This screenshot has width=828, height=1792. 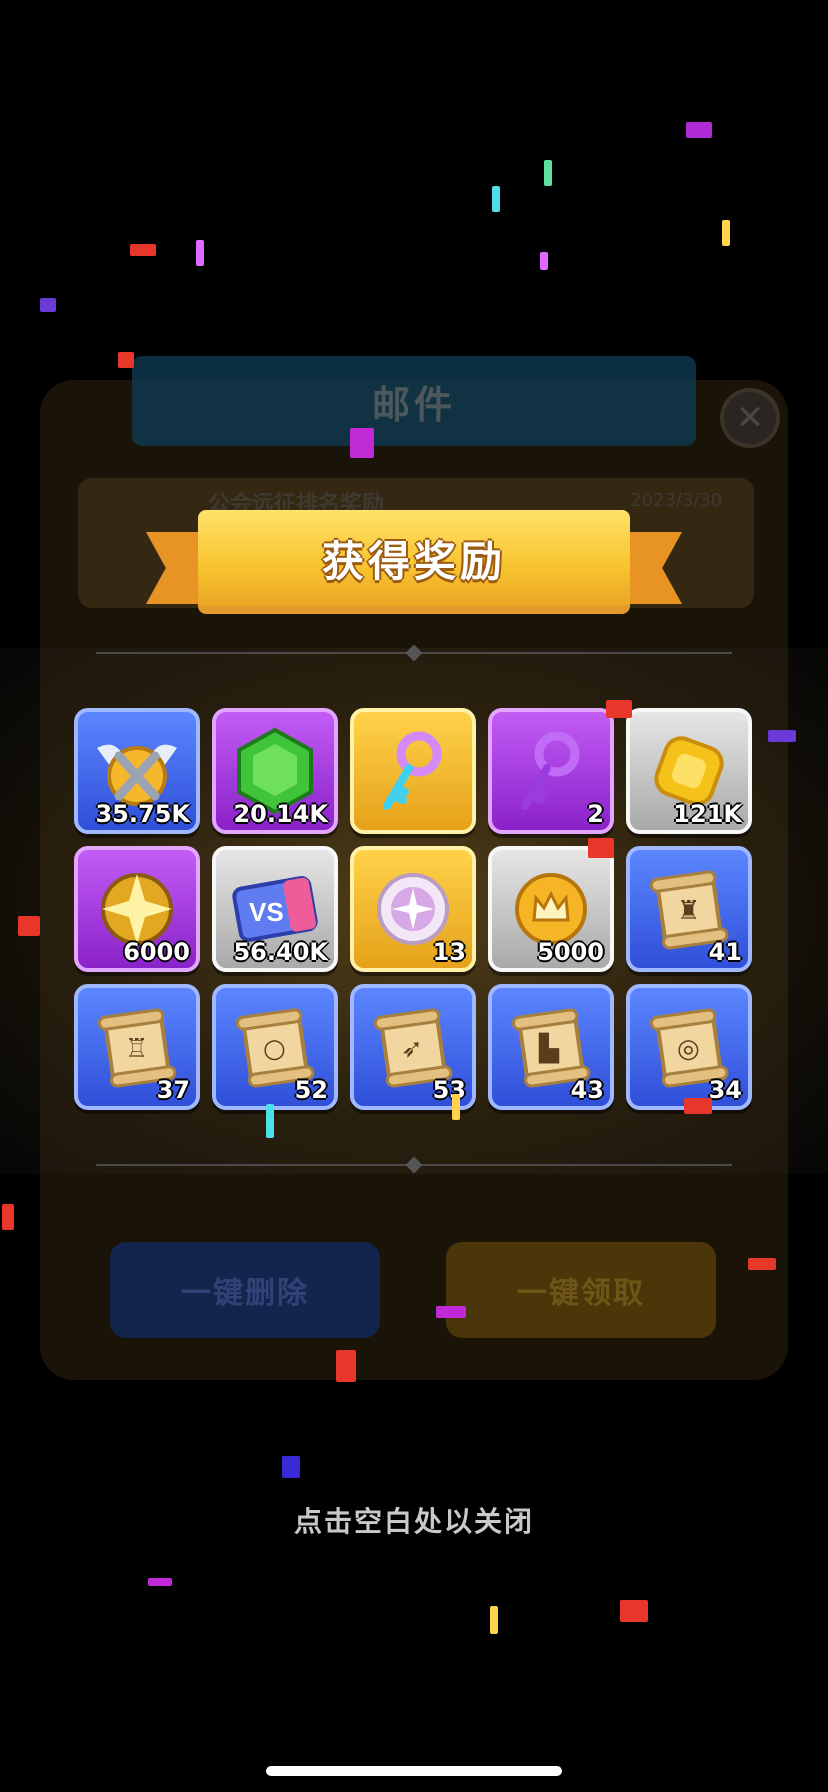 I want to click on mail-panel-header: 邮件, so click(x=414, y=401).